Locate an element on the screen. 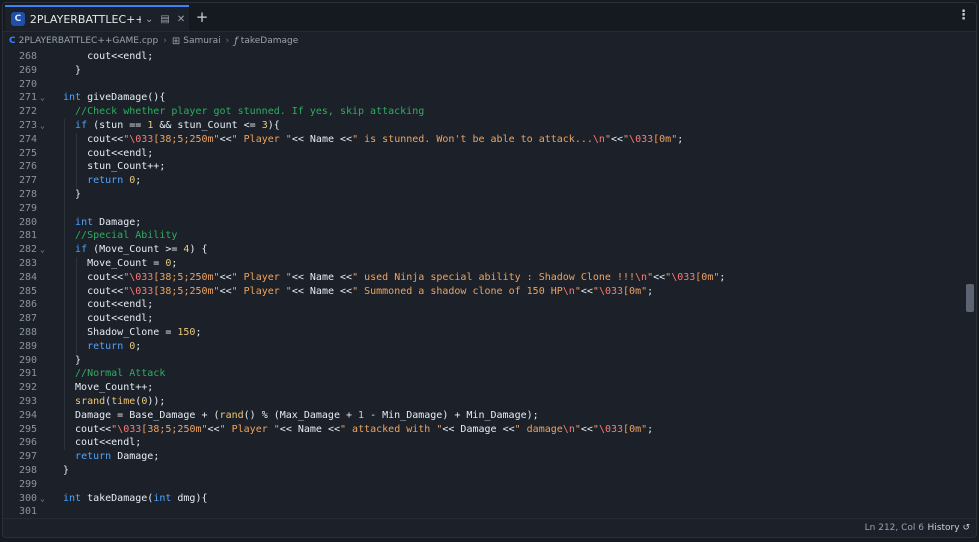  code-token: Damage; is located at coordinates (135, 457).